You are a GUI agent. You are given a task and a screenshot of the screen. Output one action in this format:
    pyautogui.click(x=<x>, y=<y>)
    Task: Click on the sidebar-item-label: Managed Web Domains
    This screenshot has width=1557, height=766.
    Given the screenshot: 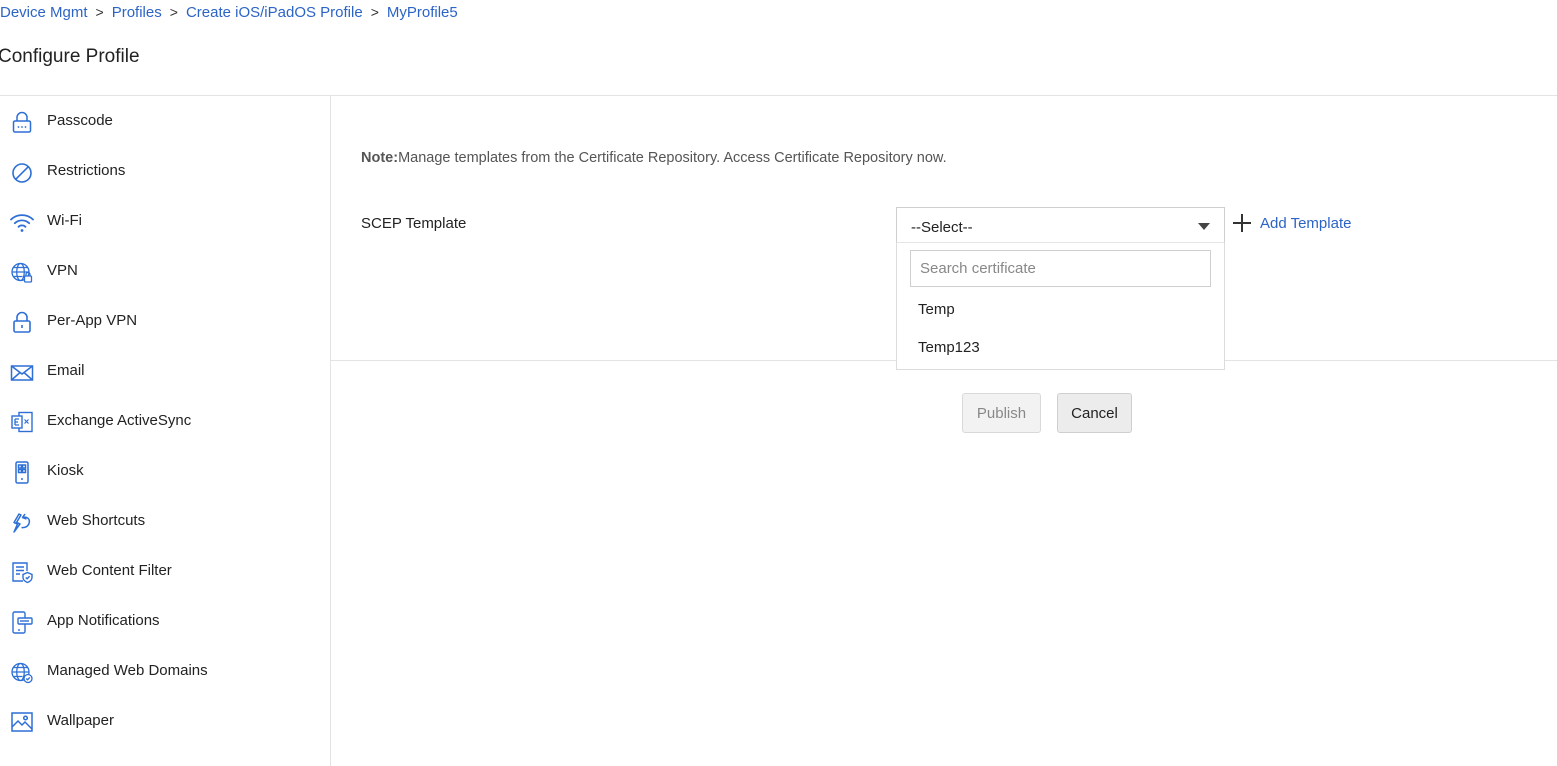 What is the action you would take?
    pyautogui.click(x=127, y=670)
    